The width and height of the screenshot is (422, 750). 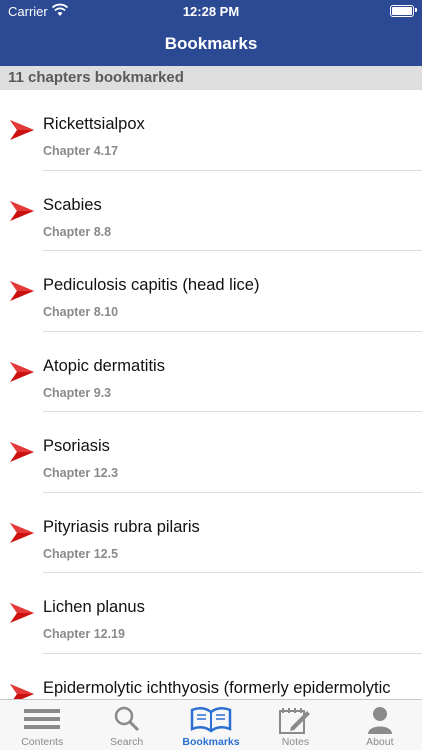 I want to click on tab-about: About, so click(x=380, y=725).